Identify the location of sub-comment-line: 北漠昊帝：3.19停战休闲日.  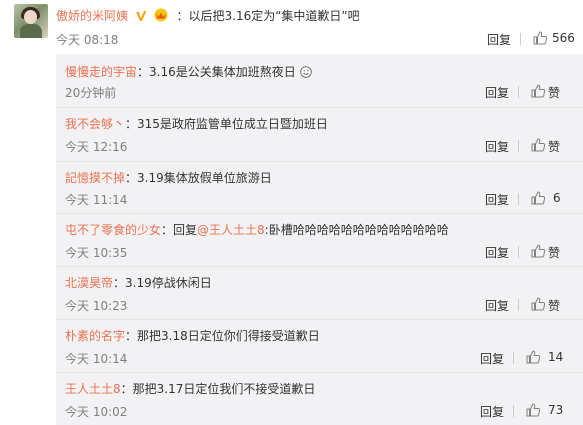
(138, 283).